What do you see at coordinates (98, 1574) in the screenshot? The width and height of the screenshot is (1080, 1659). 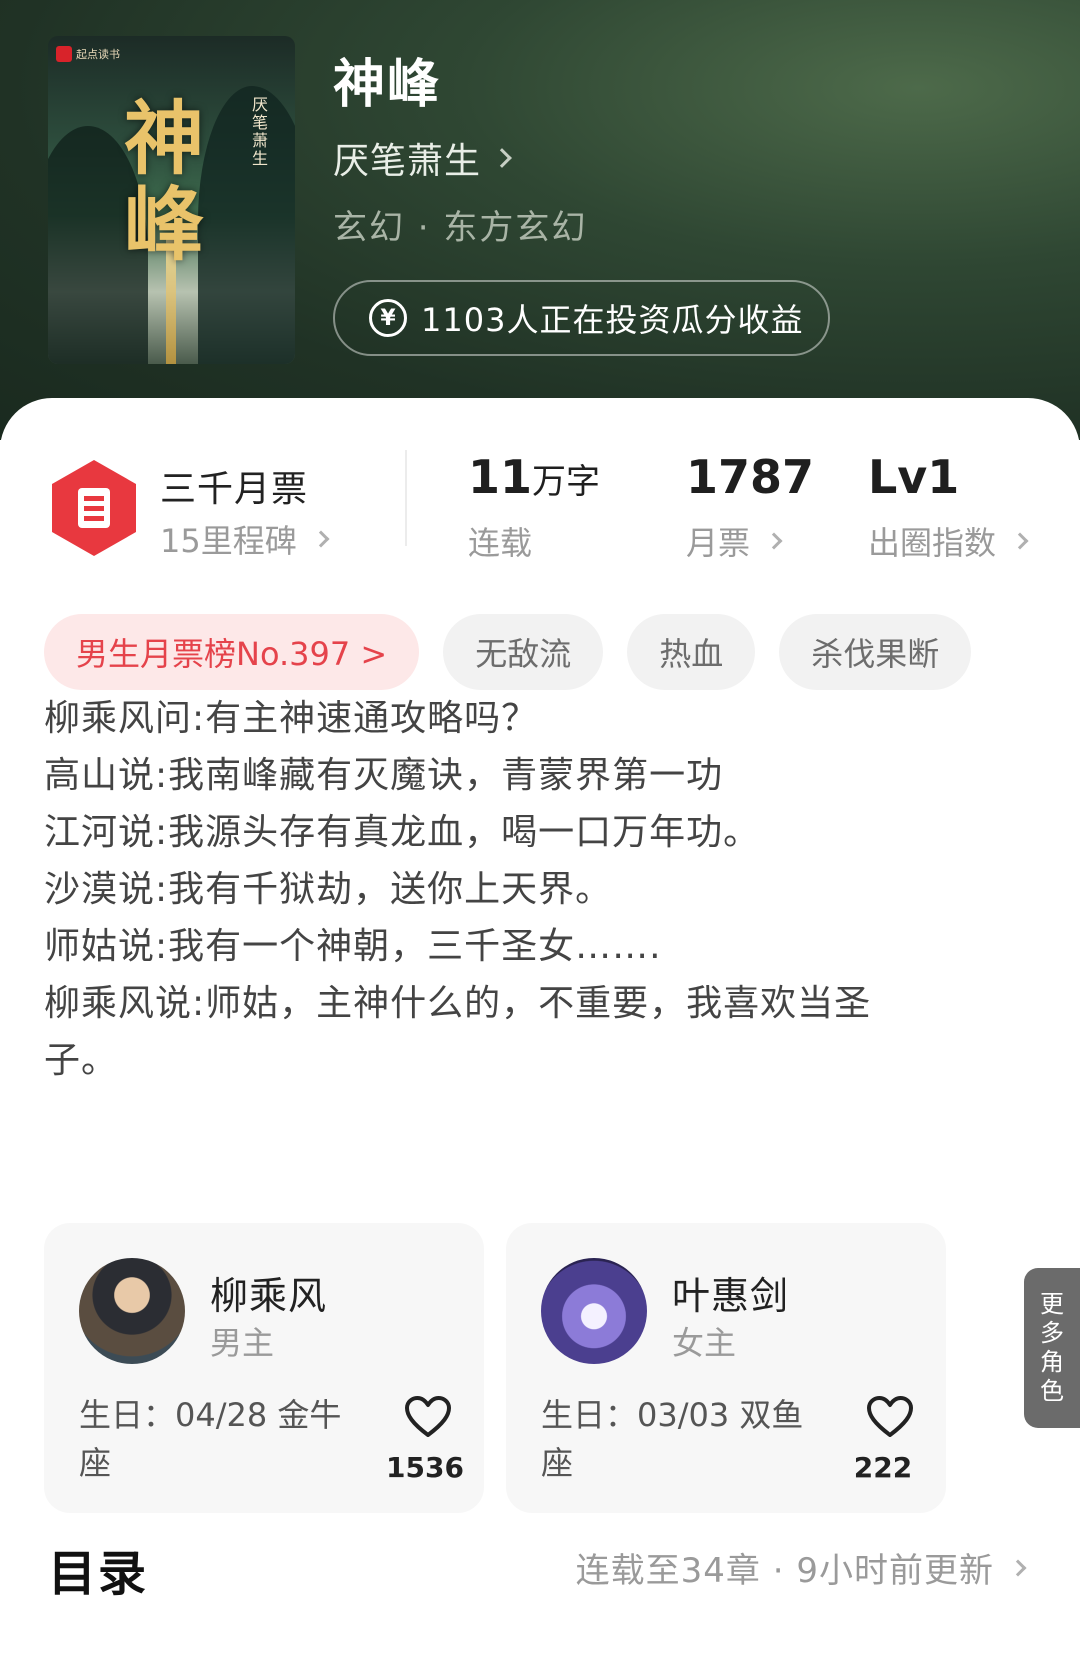 I see `toc-title: 目录` at bounding box center [98, 1574].